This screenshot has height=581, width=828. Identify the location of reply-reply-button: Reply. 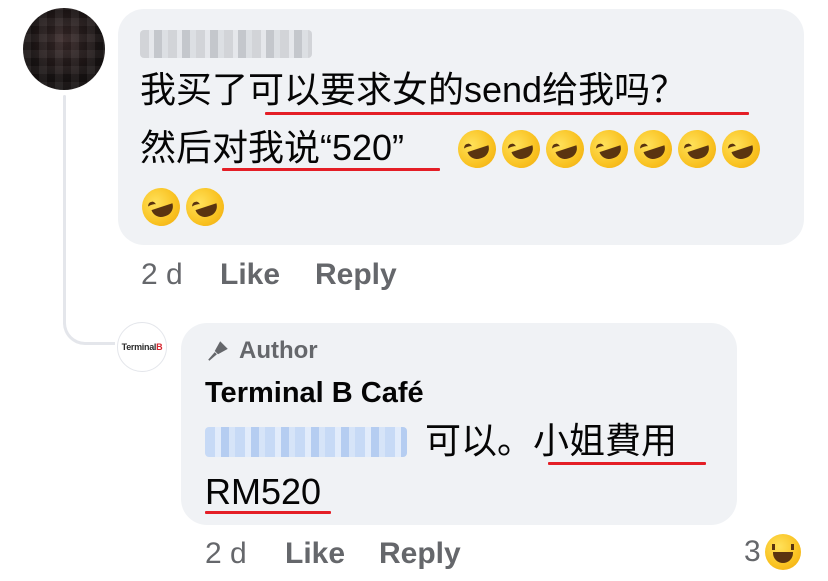
(420, 554).